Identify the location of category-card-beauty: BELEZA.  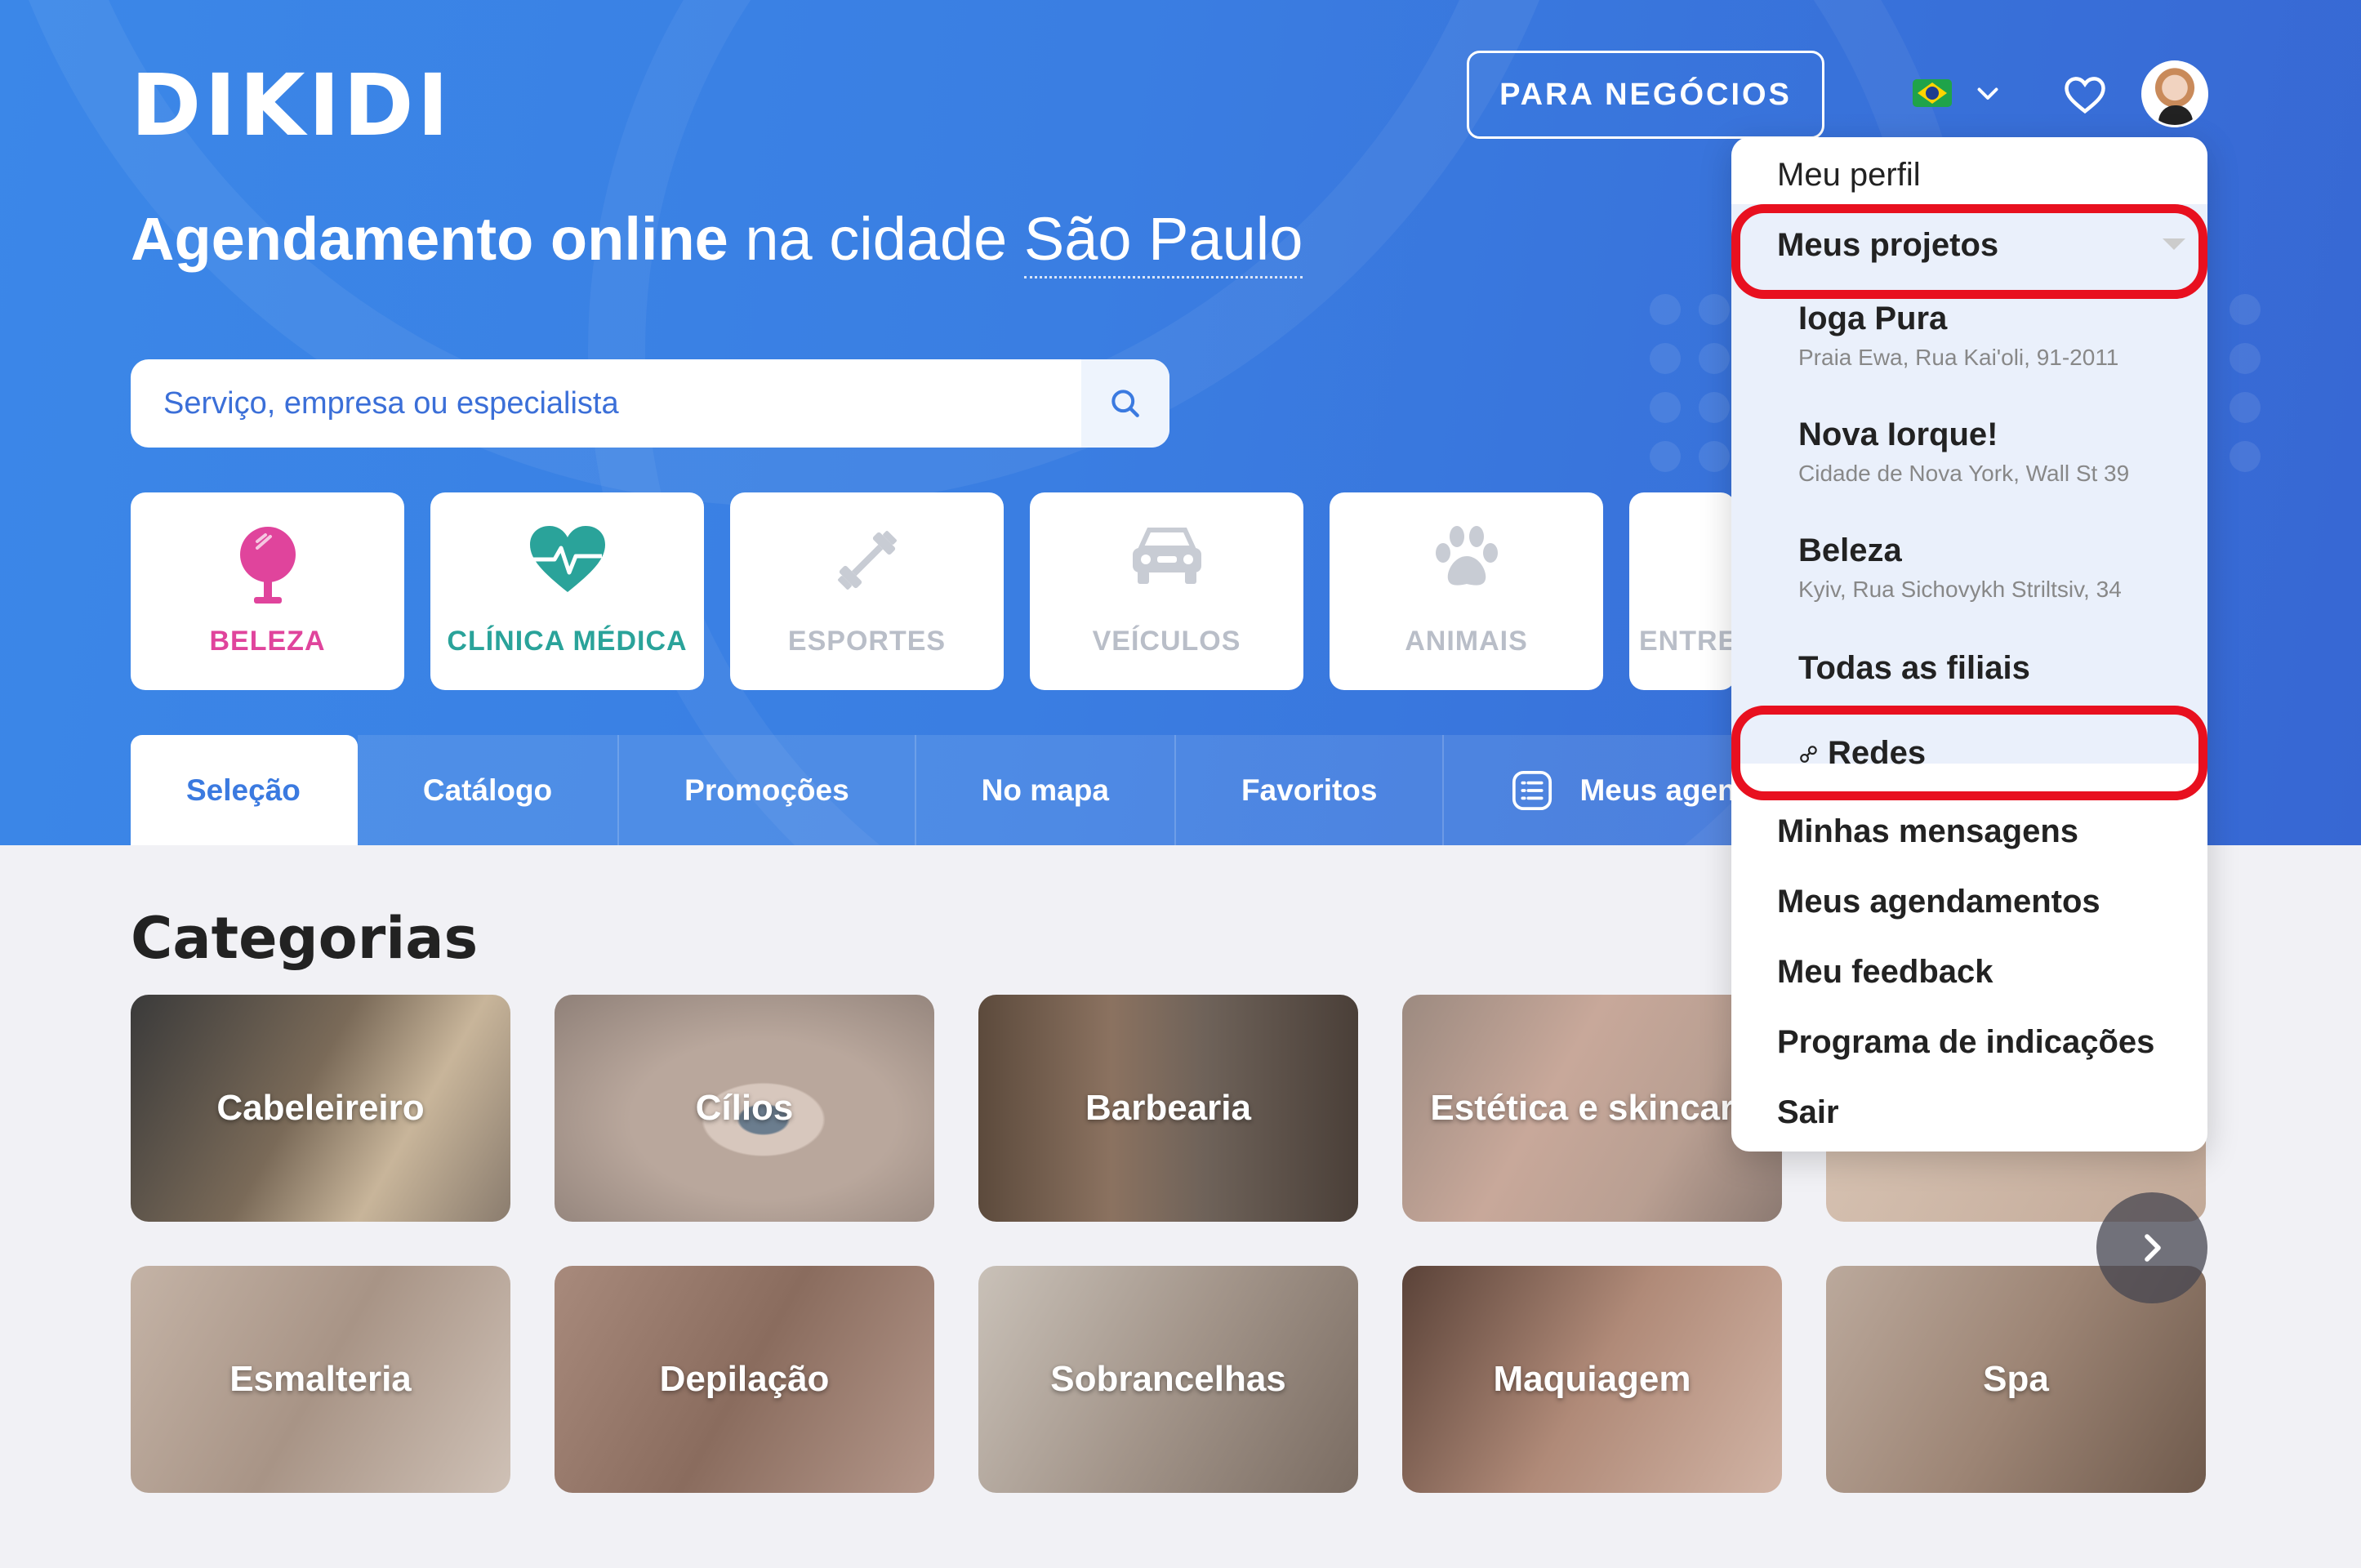
(267, 591).